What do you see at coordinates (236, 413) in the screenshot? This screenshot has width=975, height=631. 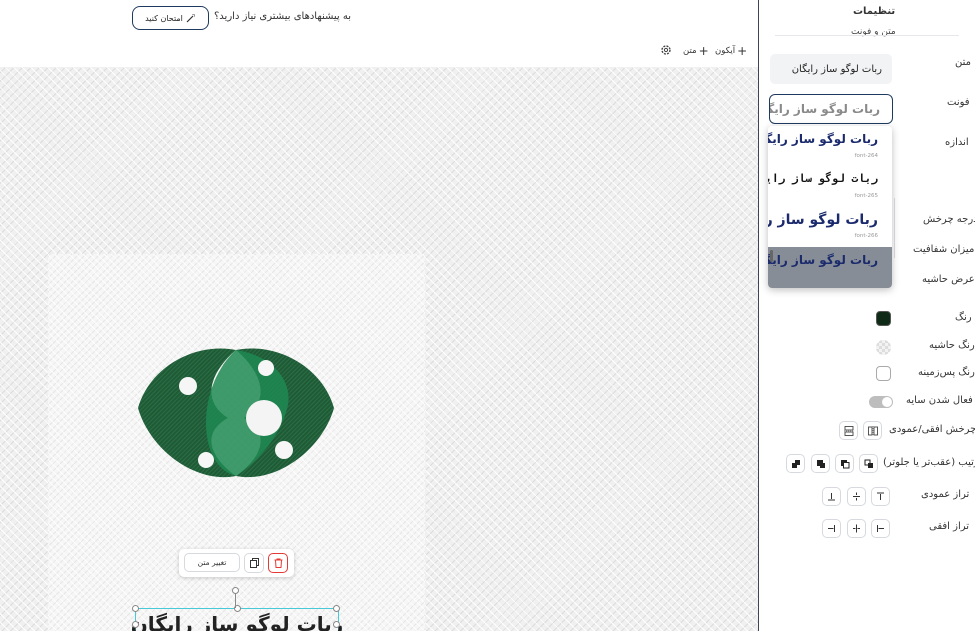 I see `logo-graphic` at bounding box center [236, 413].